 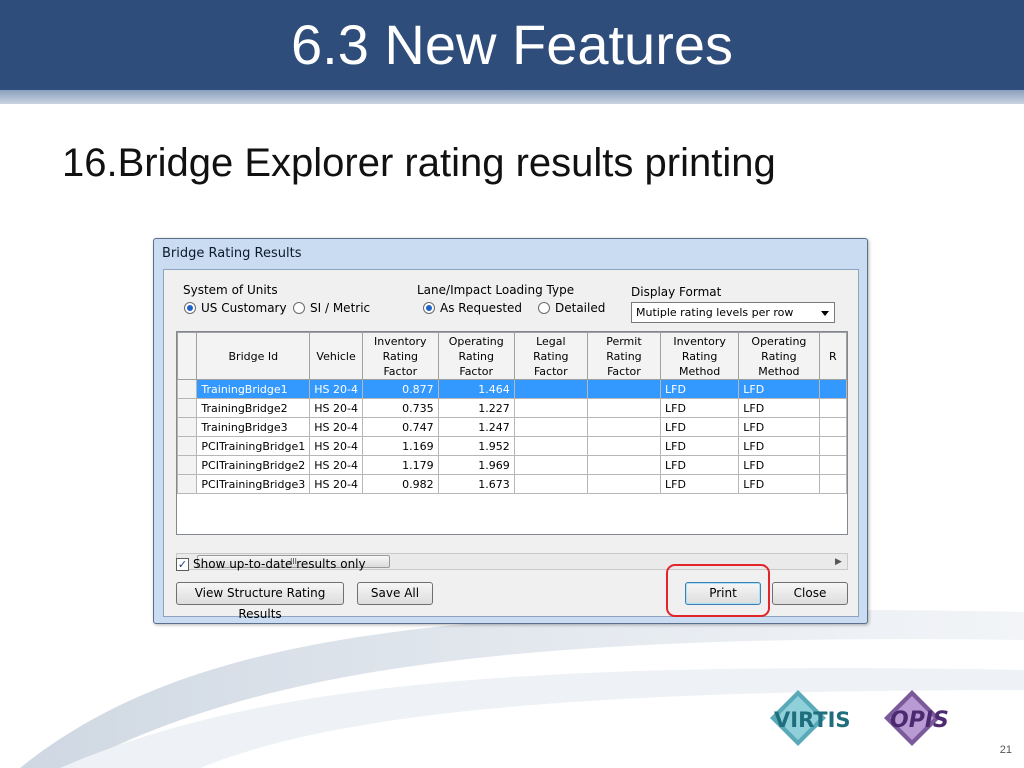 I want to click on column-header-inventory-rating-factor: Inventory Rating Factor, so click(x=400, y=356).